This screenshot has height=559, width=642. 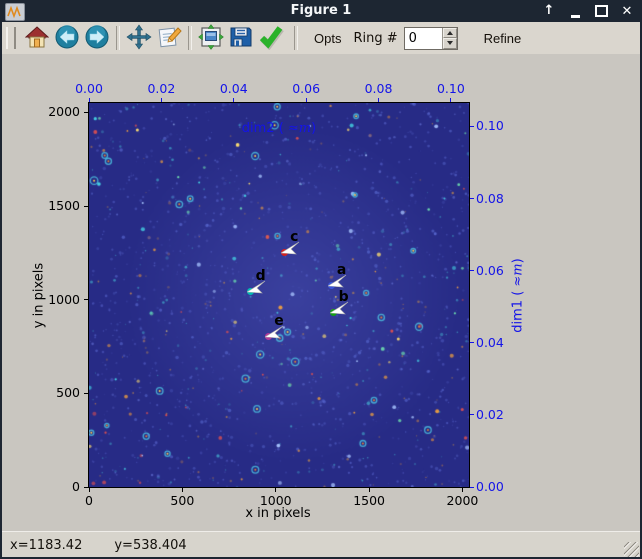 I want to click on top-axis-label: dim2 ( ≈m), so click(x=279, y=128).